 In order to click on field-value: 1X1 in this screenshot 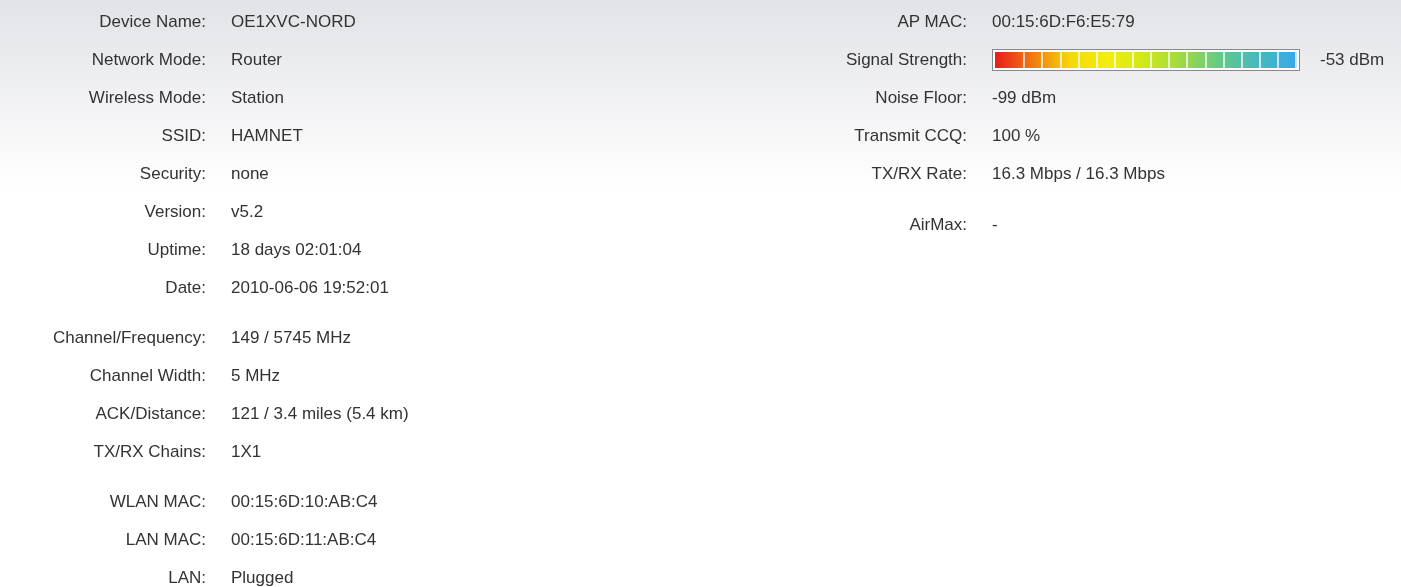, I will do `click(246, 452)`.